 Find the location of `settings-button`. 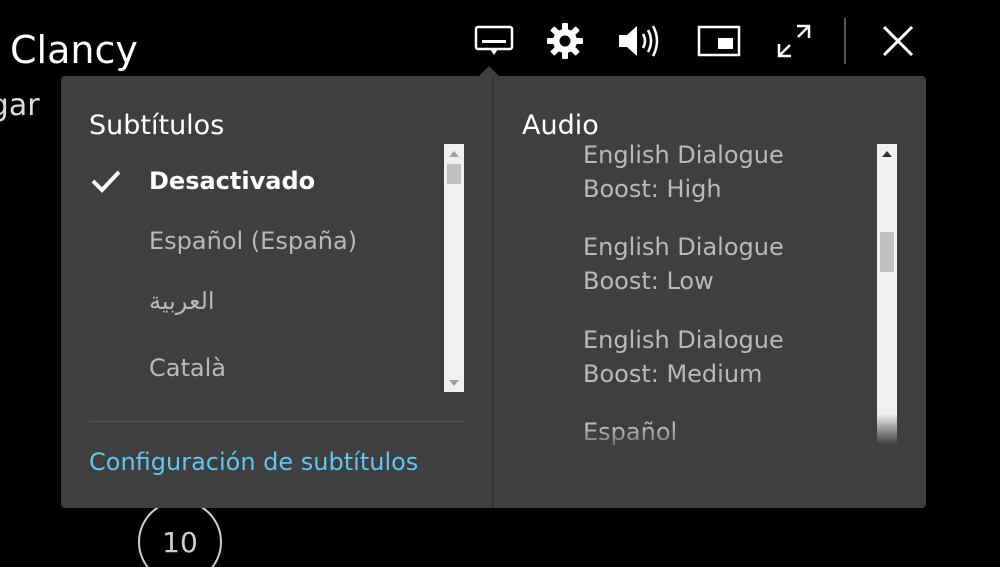

settings-button is located at coordinates (565, 41).